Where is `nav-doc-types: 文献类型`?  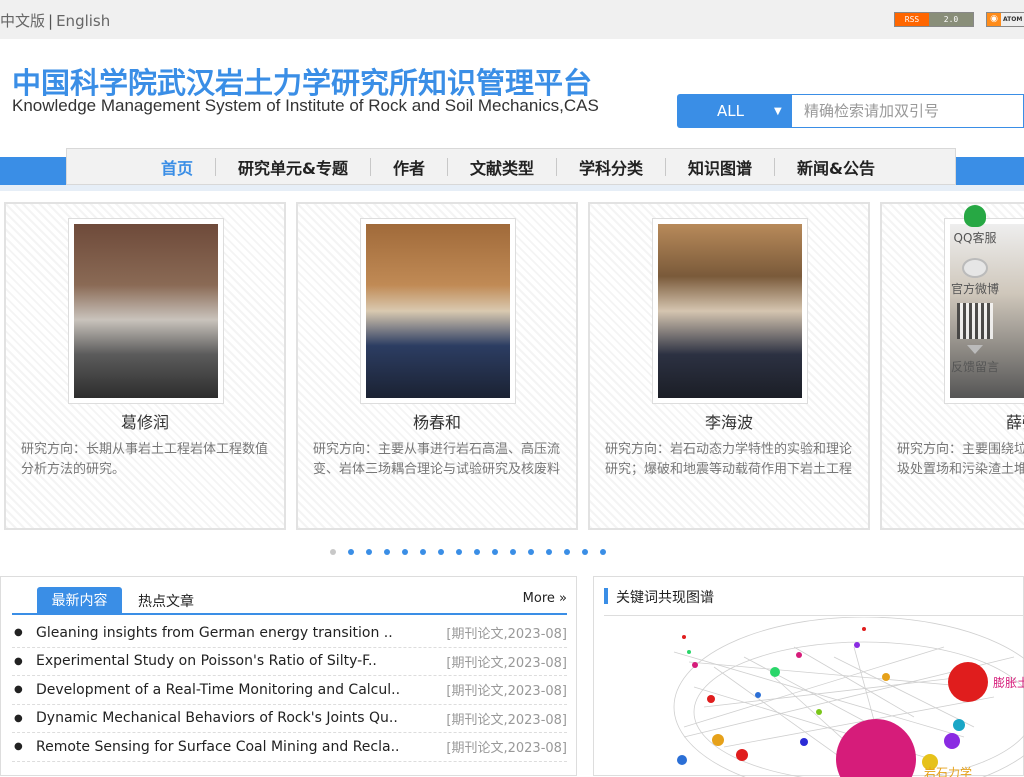 nav-doc-types: 文献类型 is located at coordinates (502, 167).